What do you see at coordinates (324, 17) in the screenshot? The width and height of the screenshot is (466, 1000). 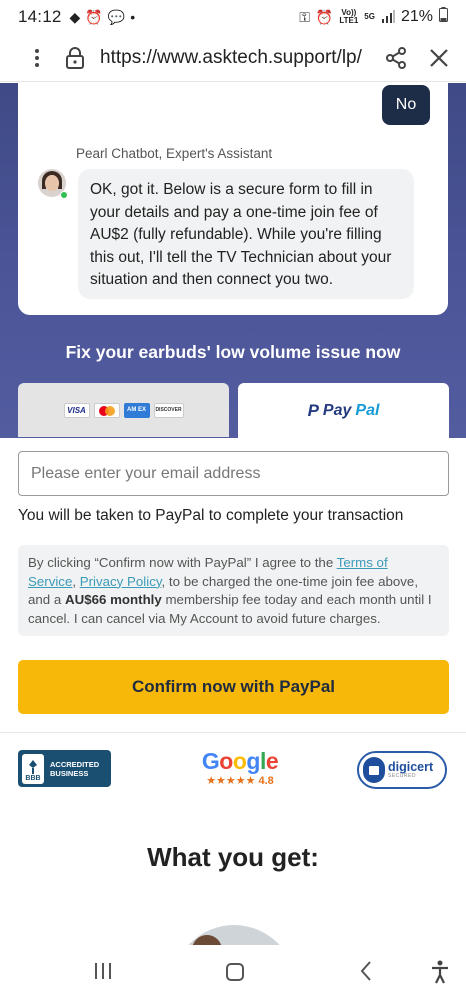 I see `alarm-icon-2: ⏰` at bounding box center [324, 17].